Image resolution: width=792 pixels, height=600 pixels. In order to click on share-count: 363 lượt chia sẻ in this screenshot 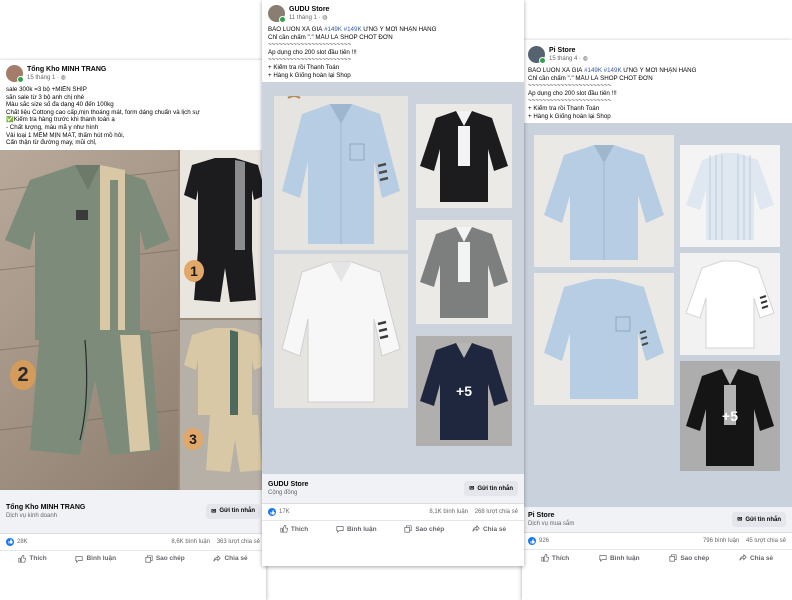, I will do `click(238, 542)`.